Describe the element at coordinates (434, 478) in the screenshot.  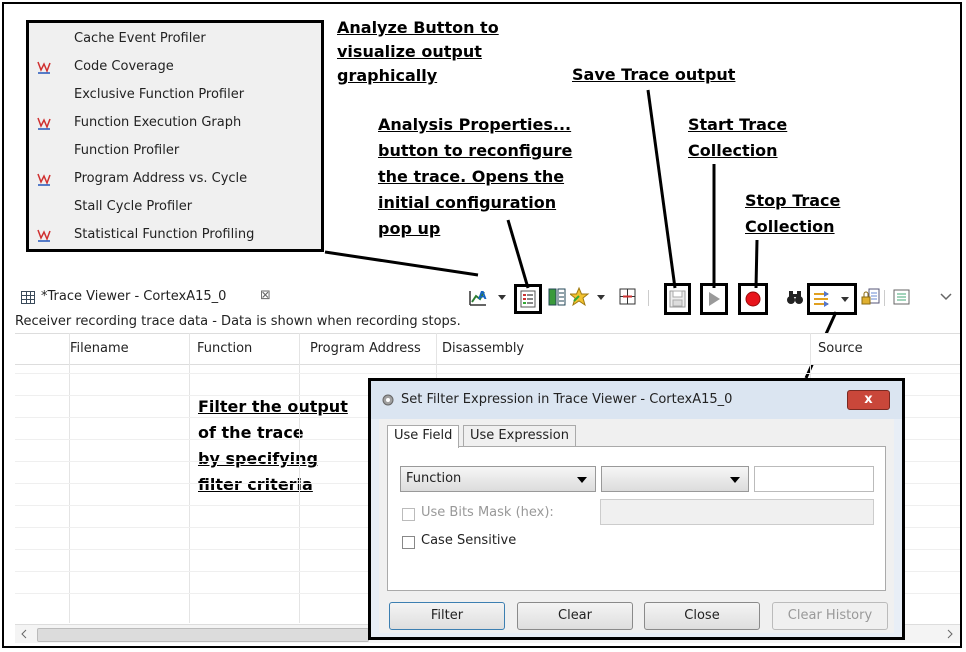
I see `field-select-value: Function` at that location.